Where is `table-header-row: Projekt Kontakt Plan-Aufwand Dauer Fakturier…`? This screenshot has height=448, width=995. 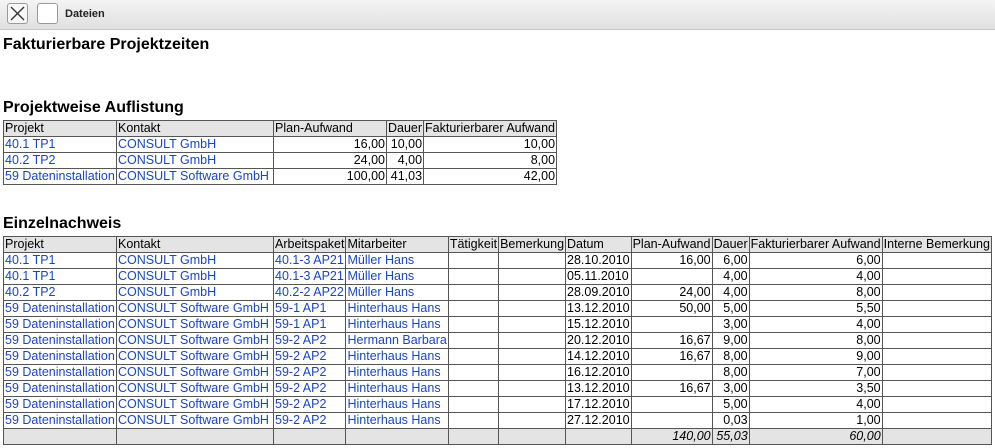 table-header-row: Projekt Kontakt Plan-Aufwand Dauer Fakturier… is located at coordinates (280, 128).